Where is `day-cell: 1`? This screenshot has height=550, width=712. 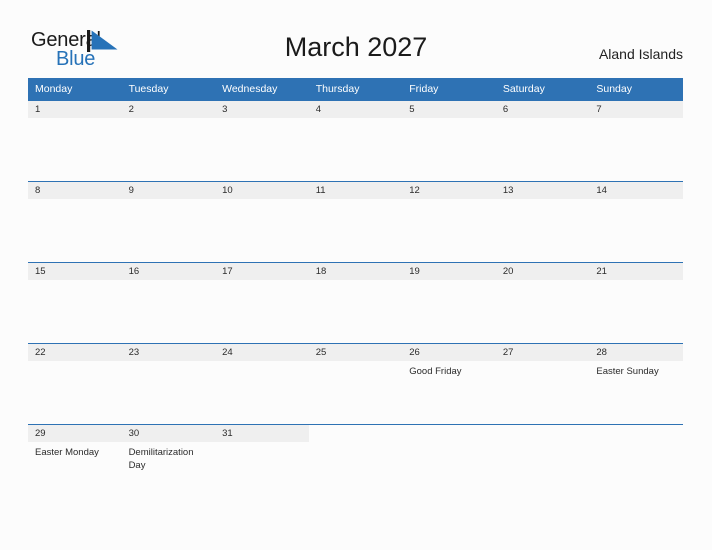
day-cell: 1 is located at coordinates (75, 141).